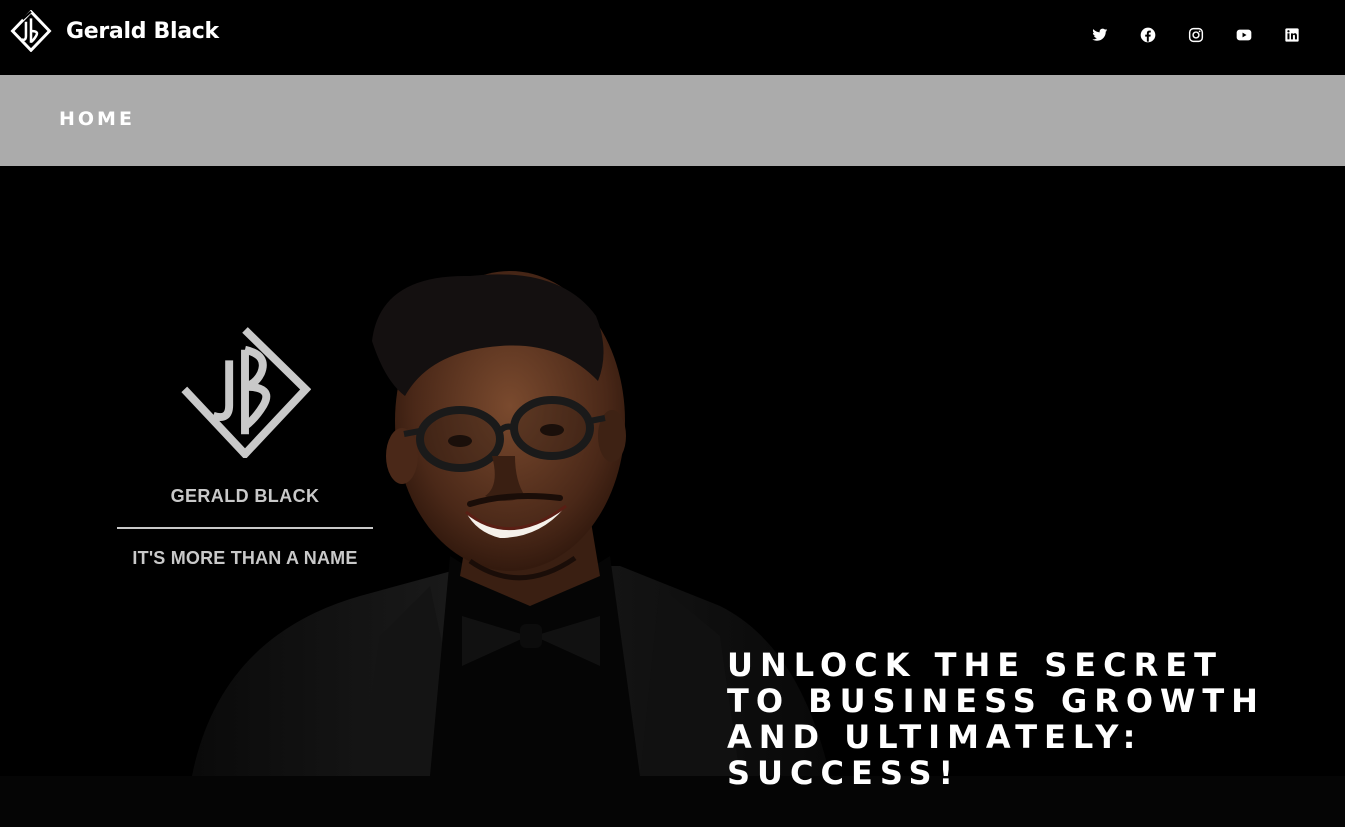 The height and width of the screenshot is (827, 1345). What do you see at coordinates (245, 558) in the screenshot?
I see `card-tagline: IT'S MORE THAN A NAME` at bounding box center [245, 558].